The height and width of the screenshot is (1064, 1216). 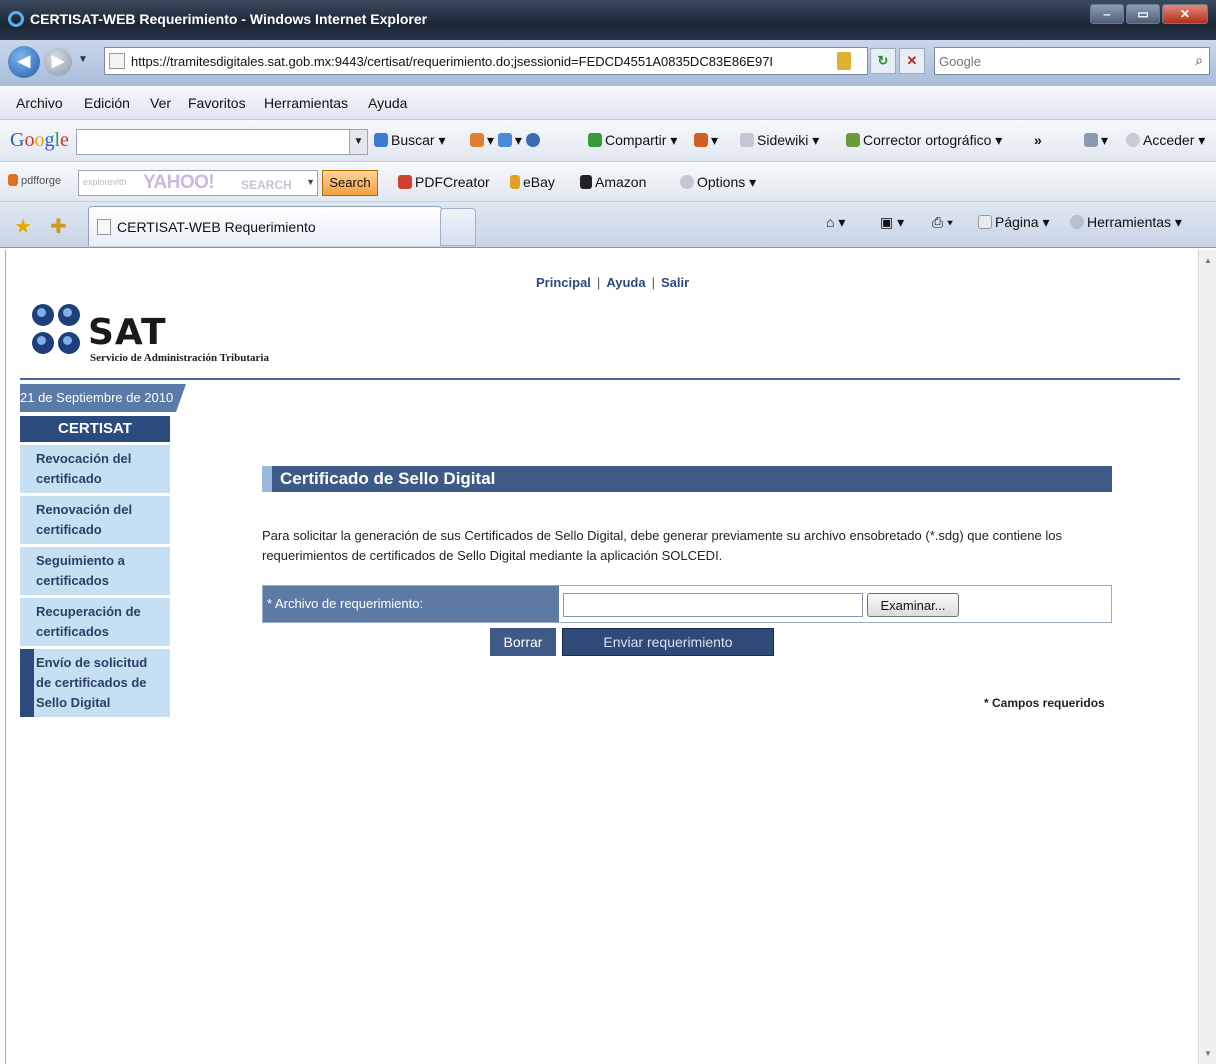 What do you see at coordinates (95, 469) in the screenshot?
I see `sidebar-item-revocacion: Revocación del certificado` at bounding box center [95, 469].